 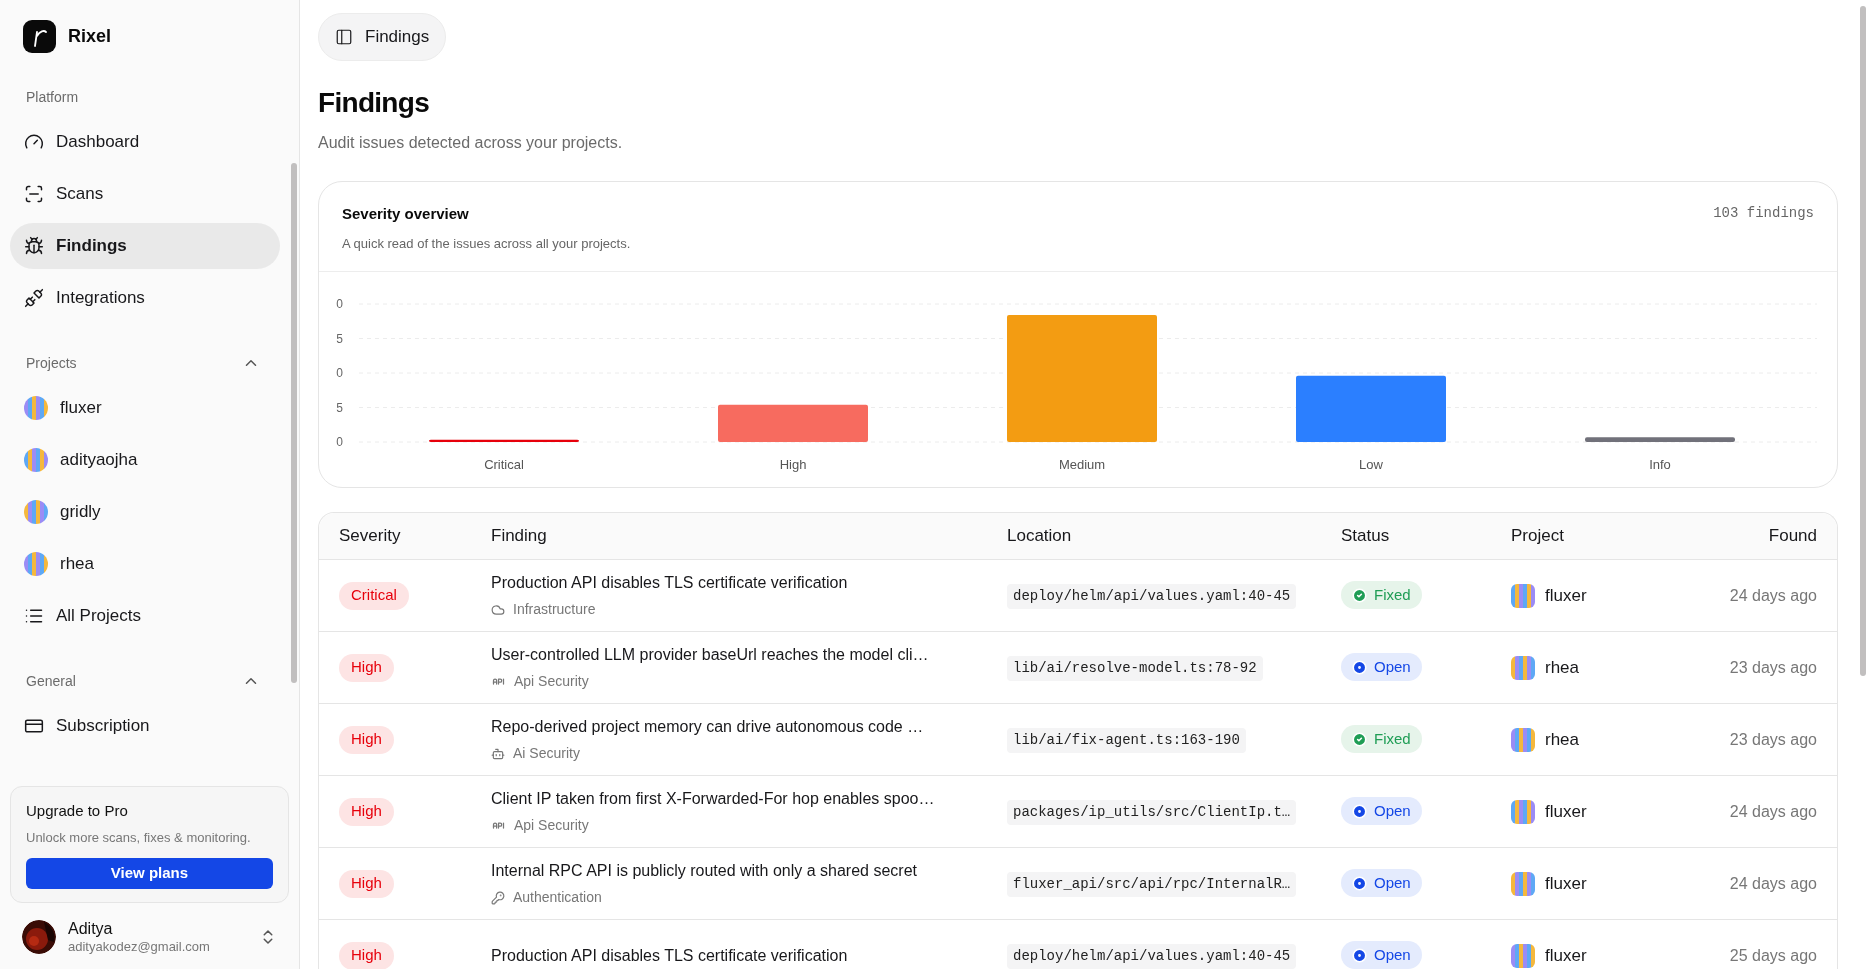 I want to click on scrollbar-thumb, so click(x=294, y=423).